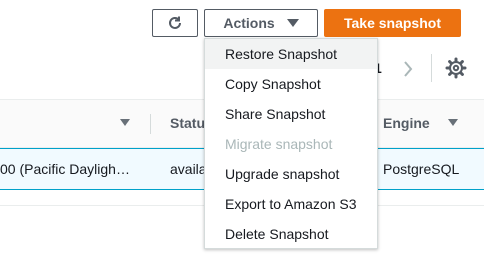 This screenshot has height=269, width=484. I want to click on next-page-icon, so click(408, 71).